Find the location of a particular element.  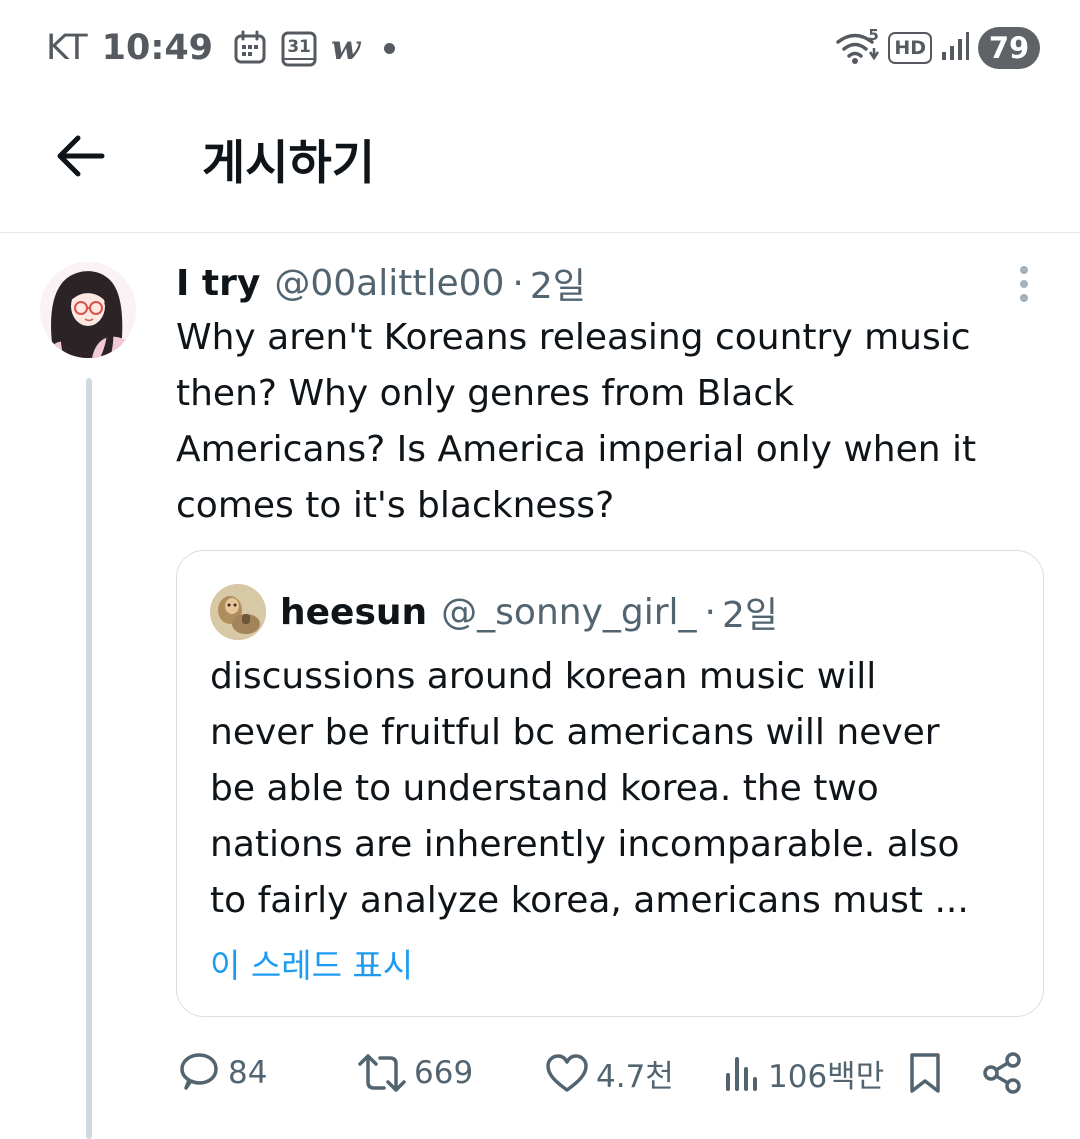

quoted-author-handle: @_sonny_girl_ is located at coordinates (569, 612).